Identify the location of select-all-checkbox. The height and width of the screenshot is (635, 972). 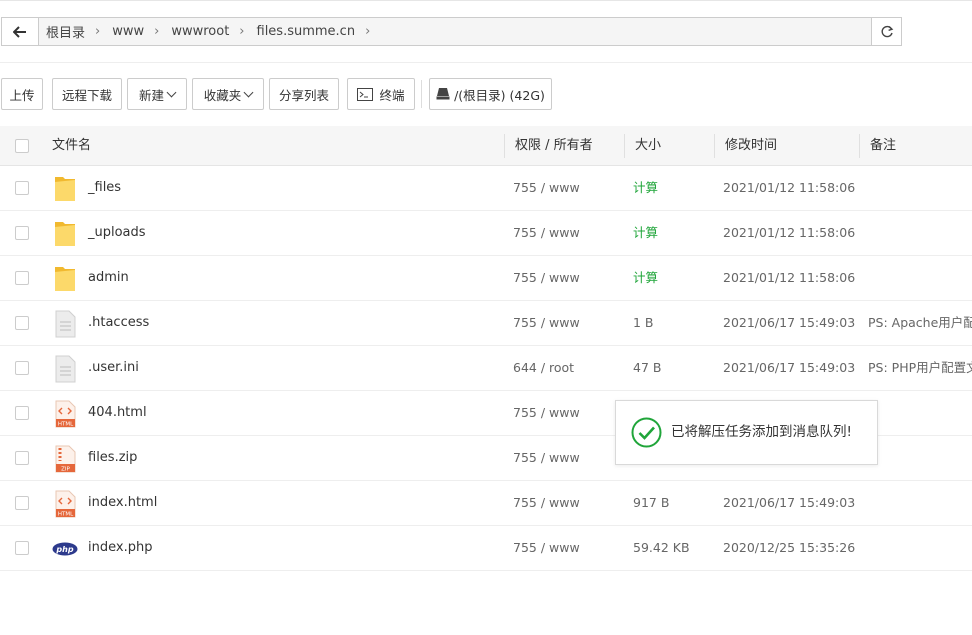
(22, 146).